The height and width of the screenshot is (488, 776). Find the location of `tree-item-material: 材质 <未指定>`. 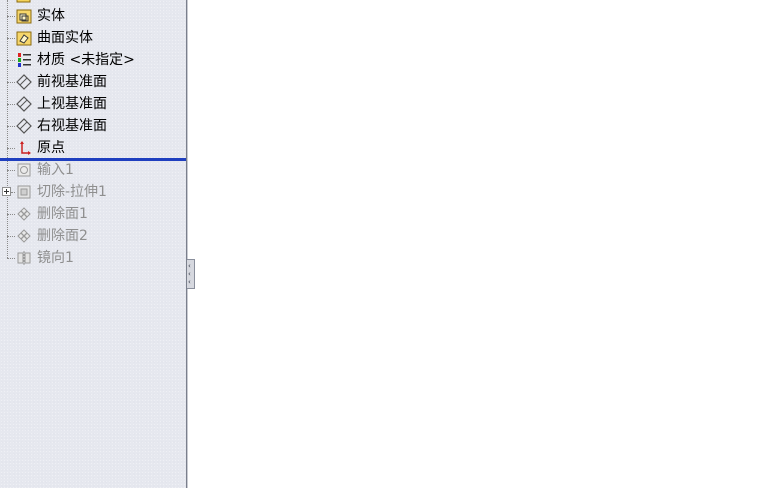

tree-item-material: 材质 <未指定> is located at coordinates (93, 60).